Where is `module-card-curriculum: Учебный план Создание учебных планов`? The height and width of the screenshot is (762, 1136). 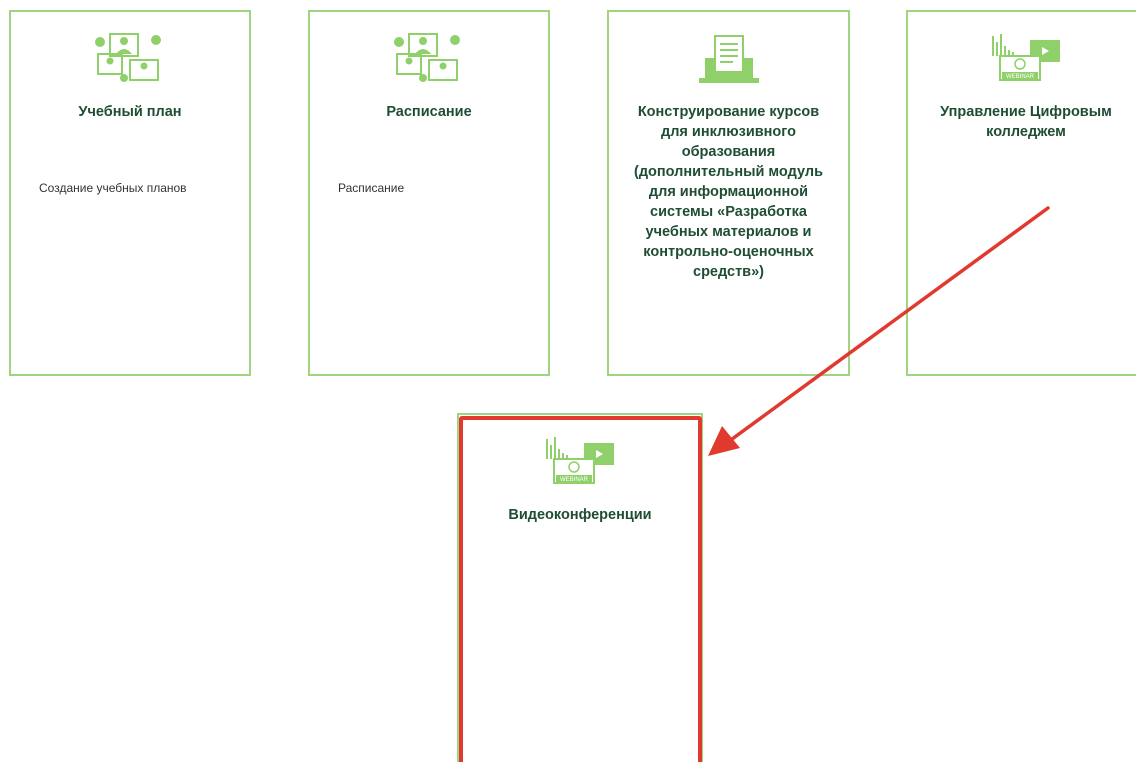 module-card-curriculum: Учебный план Создание учебных планов is located at coordinates (130, 193).